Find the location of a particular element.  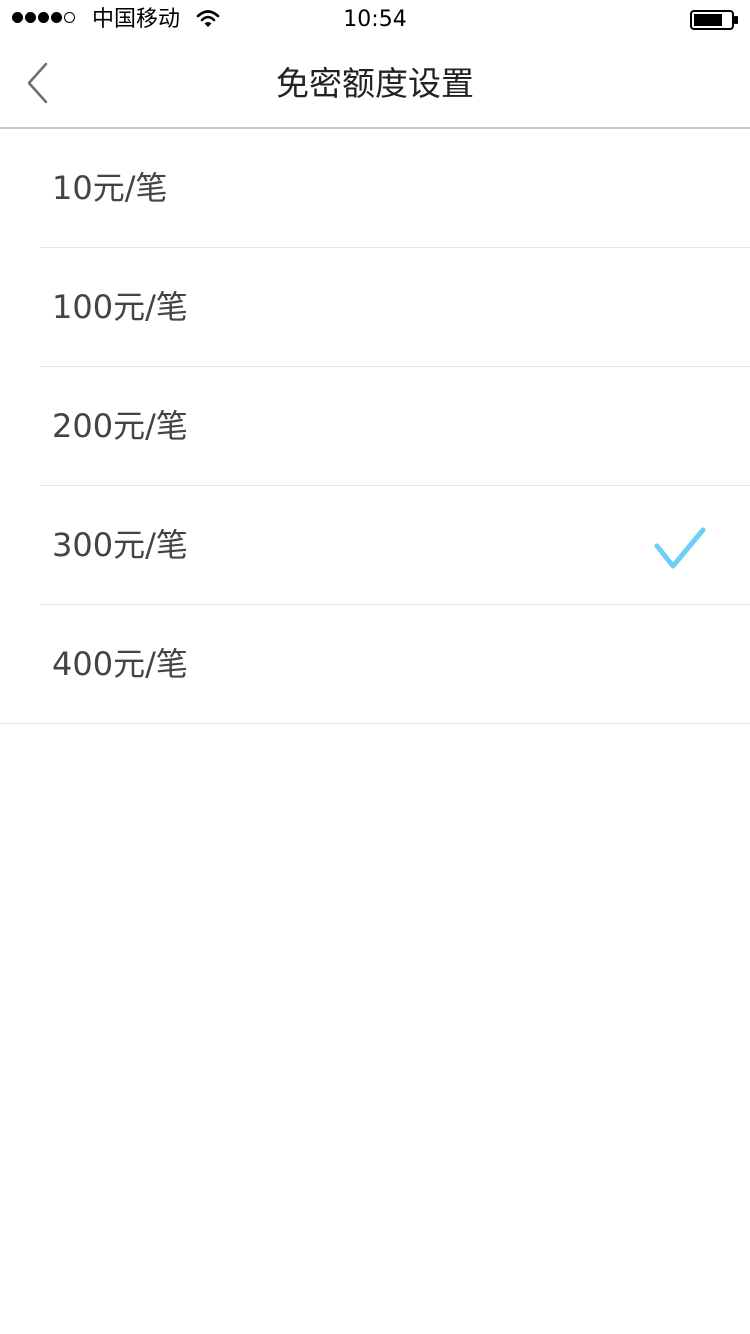

page-title: 免密额度设置 is located at coordinates (375, 83).